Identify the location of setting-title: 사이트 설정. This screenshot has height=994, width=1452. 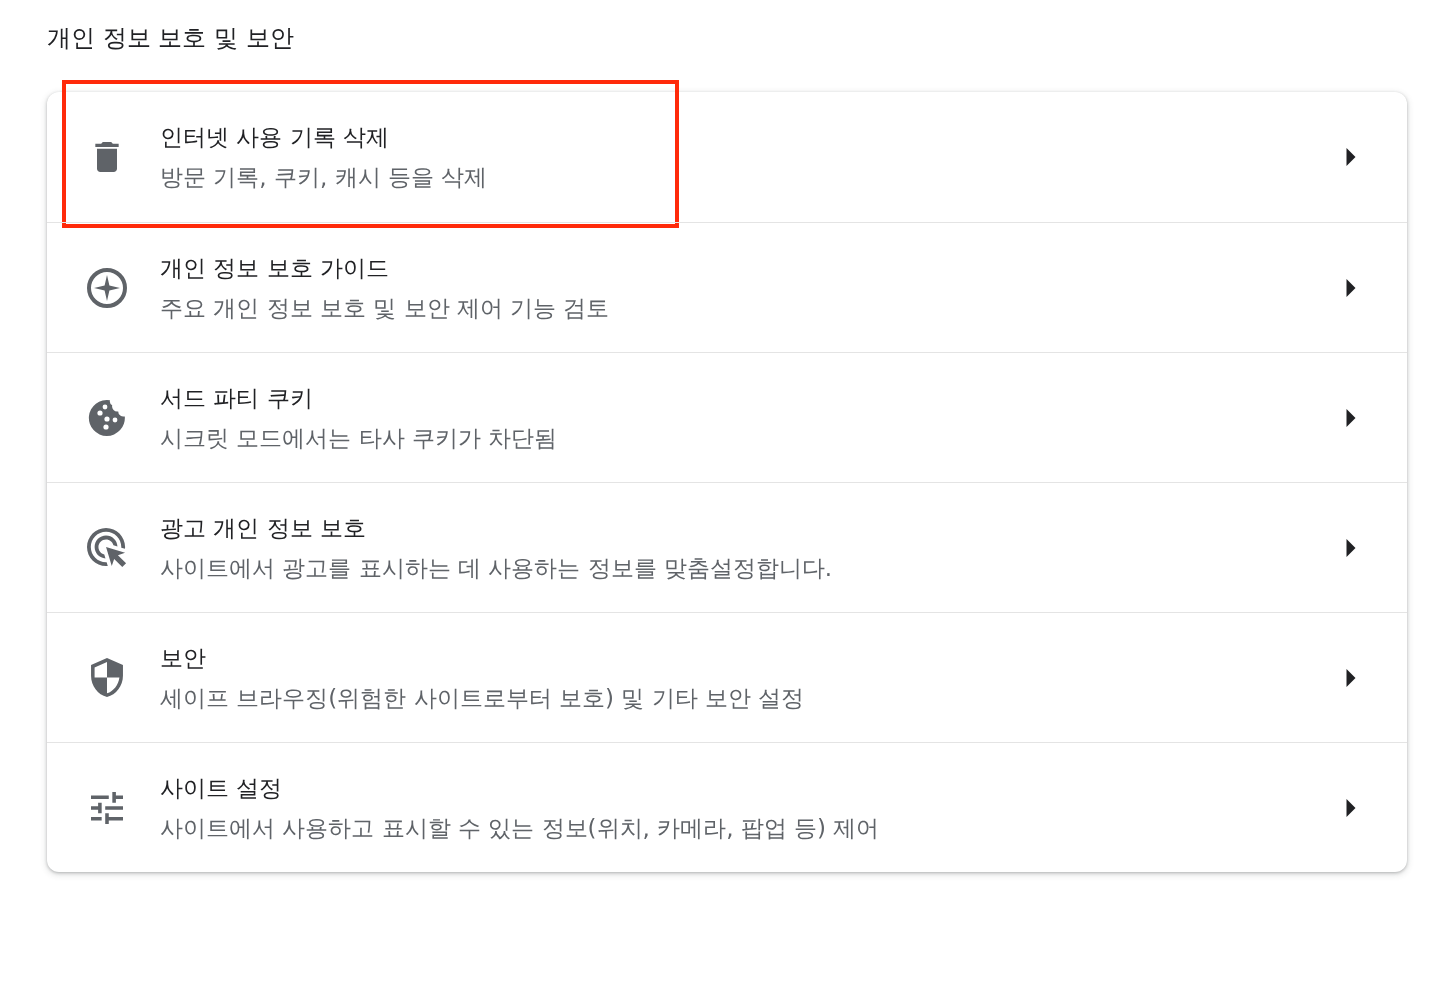
(221, 788).